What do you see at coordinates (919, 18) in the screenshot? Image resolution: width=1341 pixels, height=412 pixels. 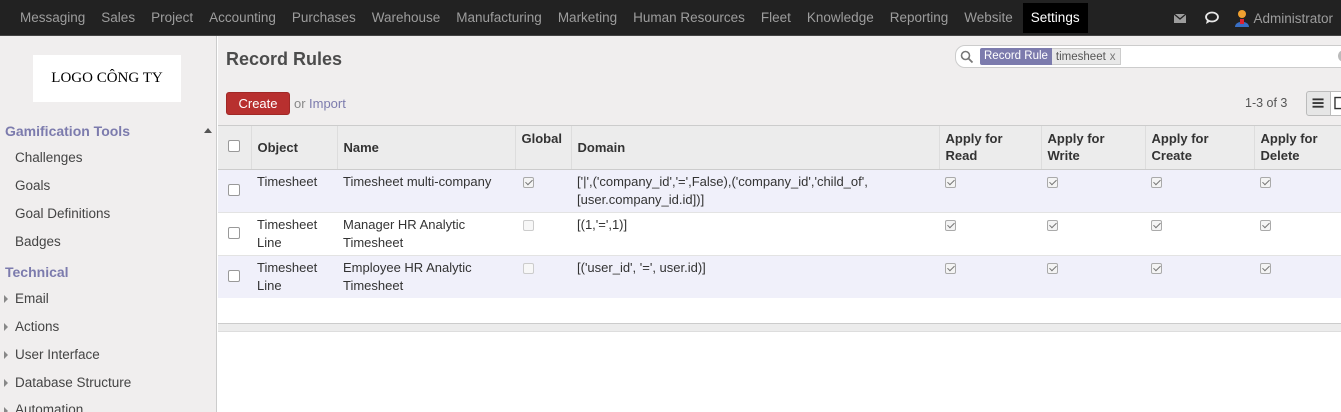 I see `menu-reporting: Reporting` at bounding box center [919, 18].